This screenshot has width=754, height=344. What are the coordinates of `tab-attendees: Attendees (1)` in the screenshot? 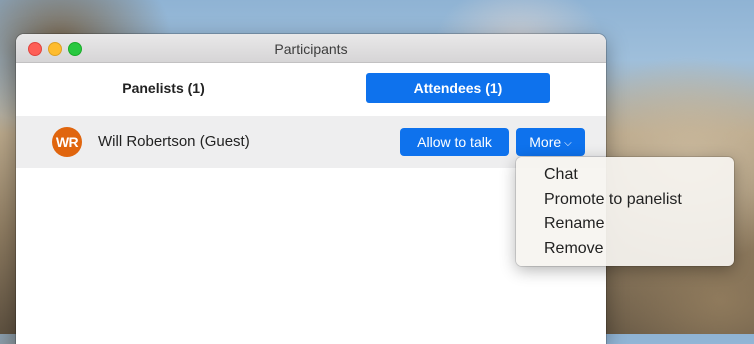 It's located at (458, 88).